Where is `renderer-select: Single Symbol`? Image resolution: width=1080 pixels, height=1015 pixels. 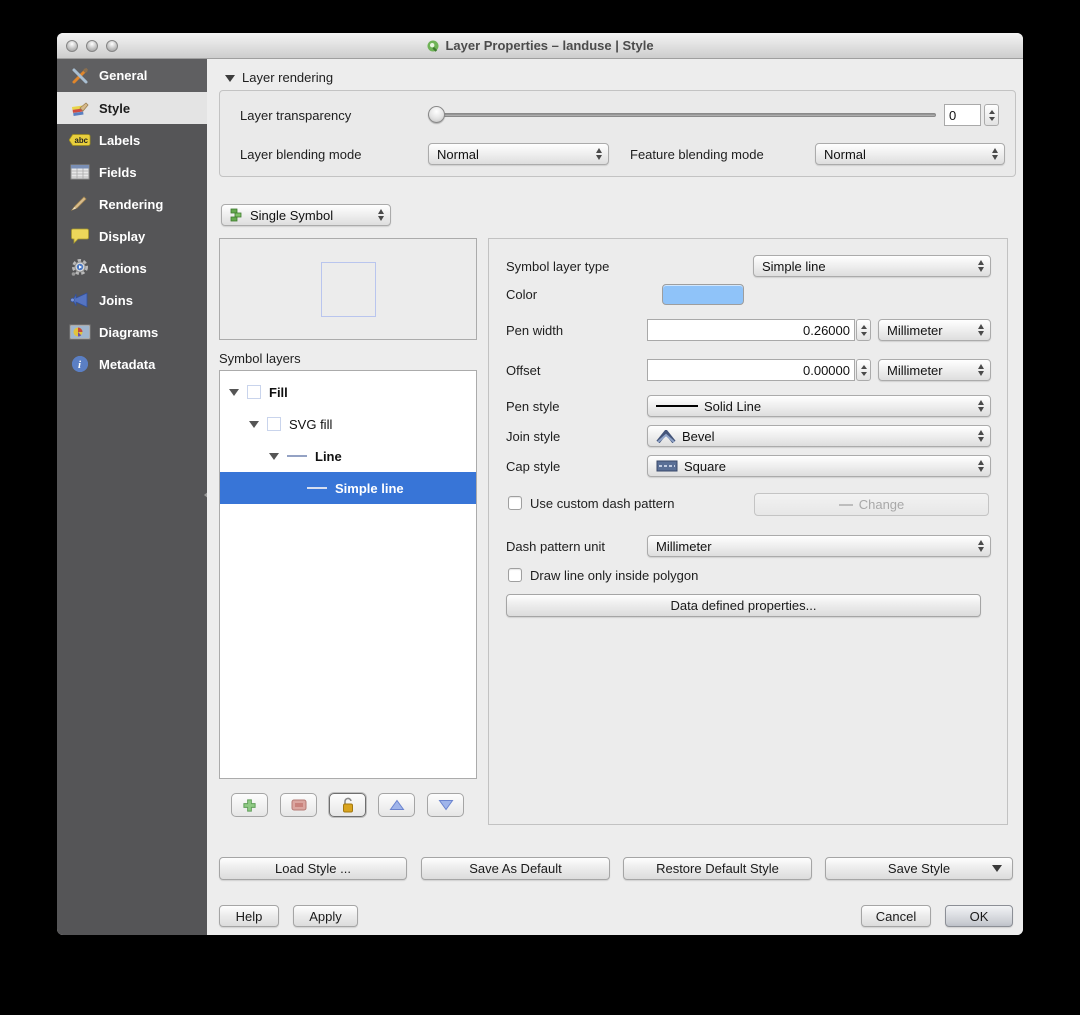
renderer-select: Single Symbol is located at coordinates (306, 215).